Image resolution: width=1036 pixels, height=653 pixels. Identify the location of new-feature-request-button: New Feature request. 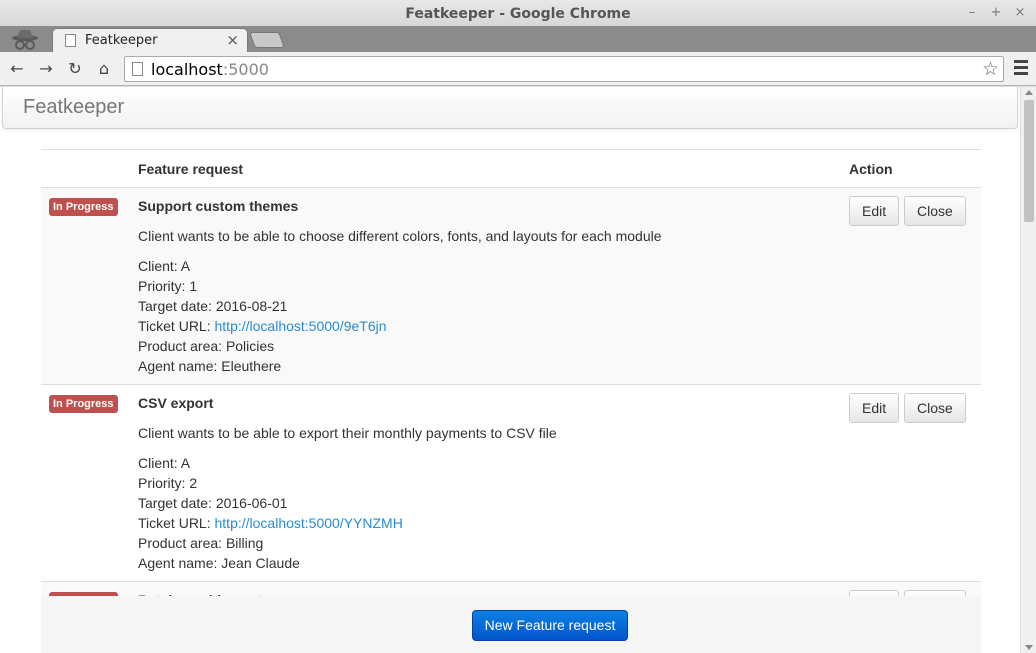
(550, 625).